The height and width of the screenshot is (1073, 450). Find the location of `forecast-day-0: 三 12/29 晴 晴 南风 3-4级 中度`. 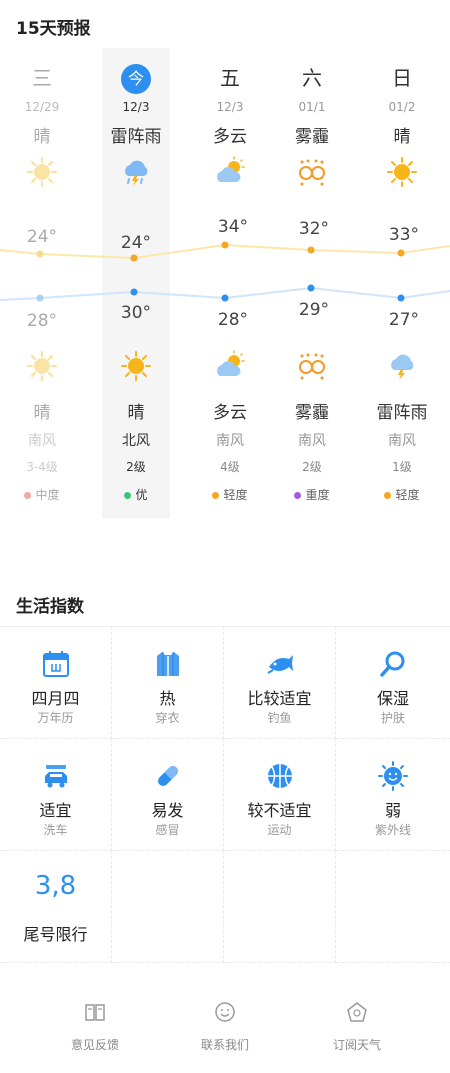

forecast-day-0: 三 12/29 晴 晴 南风 3-4级 中度 is located at coordinates (42, 283).